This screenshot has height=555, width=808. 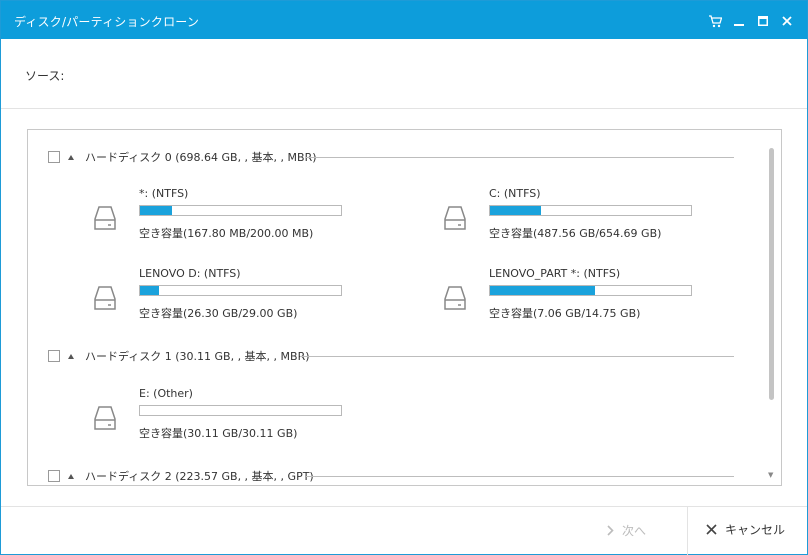 I want to click on next-button-label: 次へ, so click(x=634, y=531).